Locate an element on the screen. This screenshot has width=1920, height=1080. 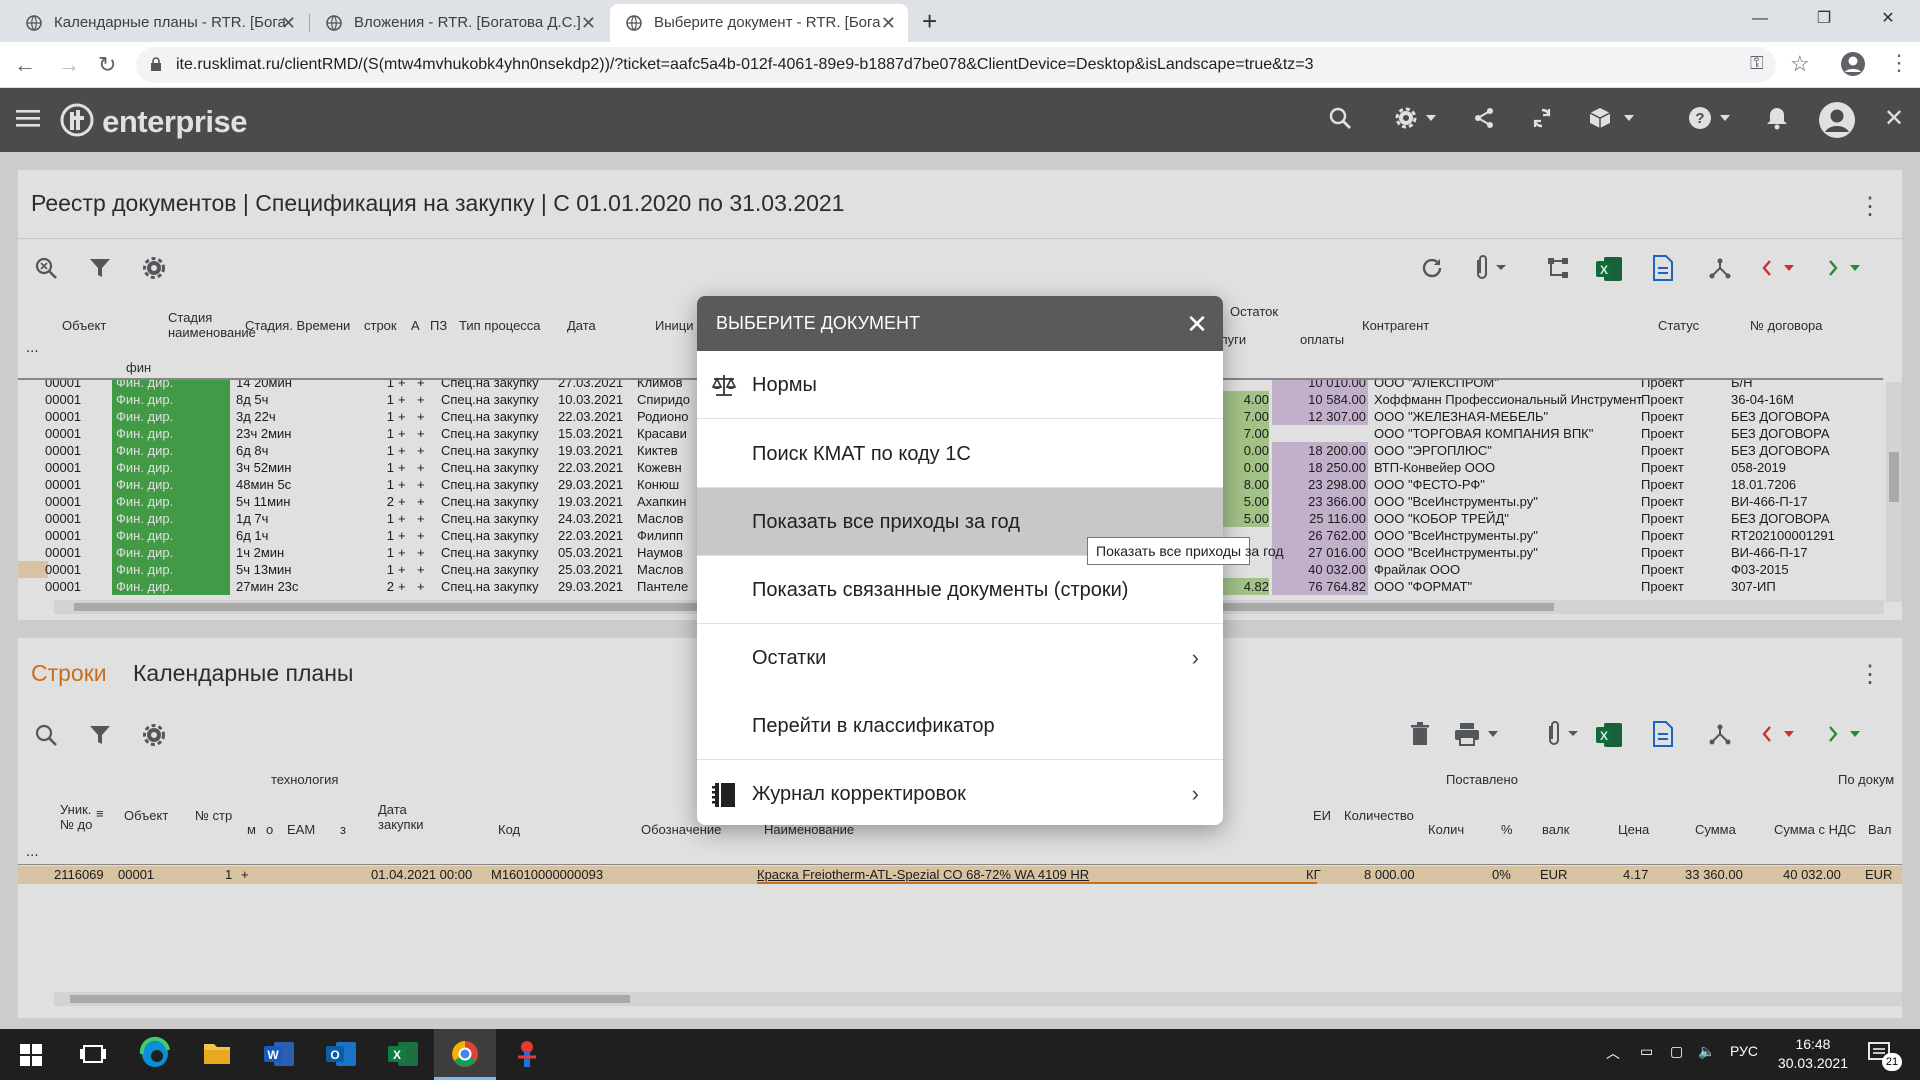
browser-tab-1: Календарные планы - RTR. [Бога ✕ is located at coordinates (159, 23).